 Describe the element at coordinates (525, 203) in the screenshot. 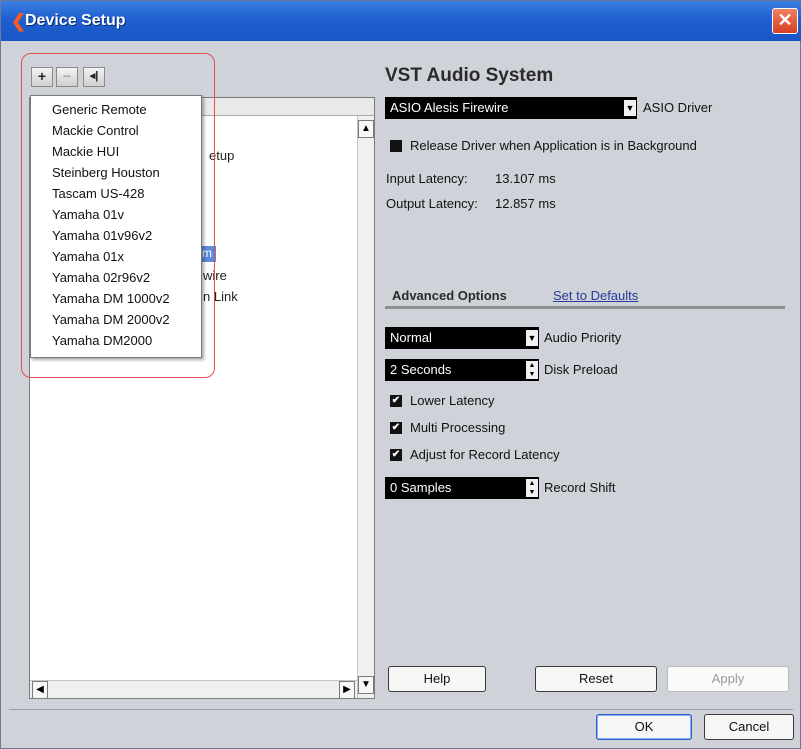

I see `output-latency-value: 12.857 ms` at that location.